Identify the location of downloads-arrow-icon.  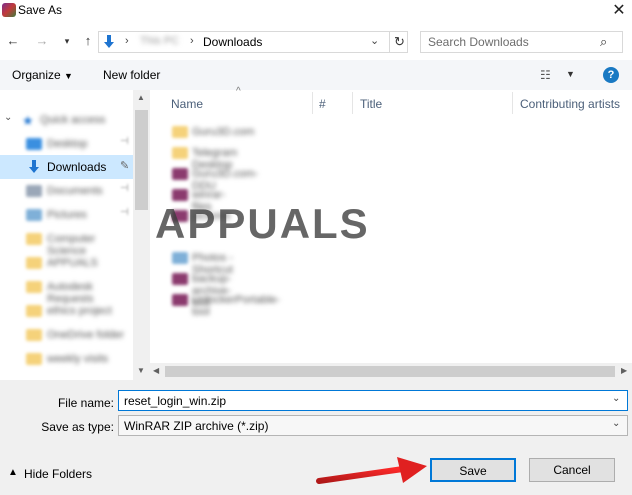
(34, 166).